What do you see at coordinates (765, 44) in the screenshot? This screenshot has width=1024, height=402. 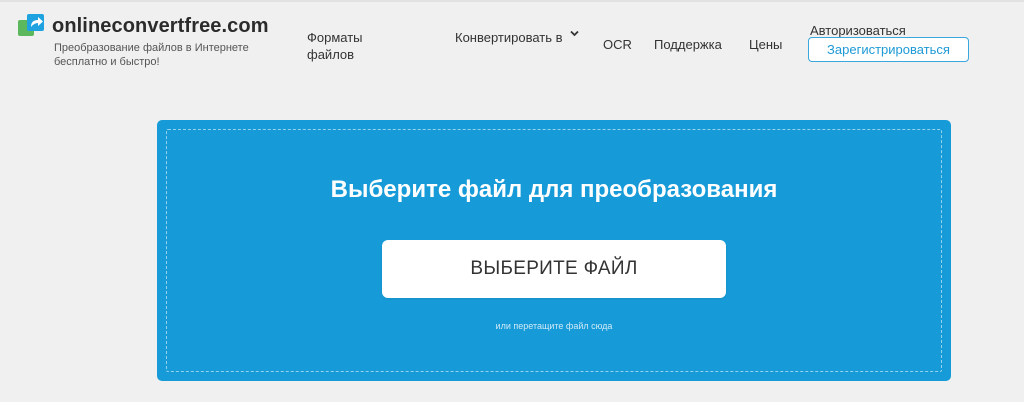 I see `nav-prices: Цены` at bounding box center [765, 44].